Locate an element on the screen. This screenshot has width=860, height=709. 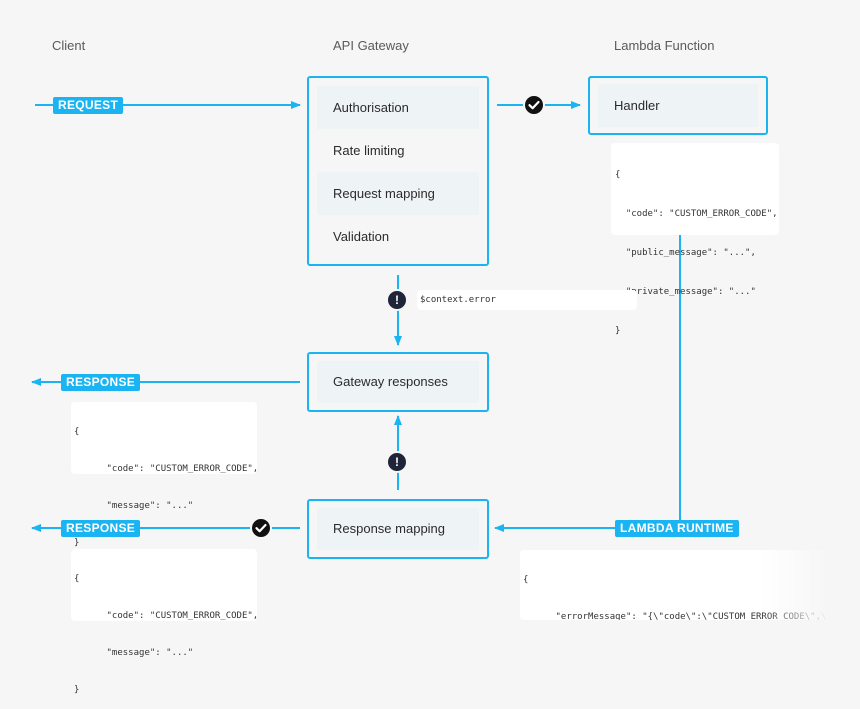
handler-box: Handler is located at coordinates (678, 105).